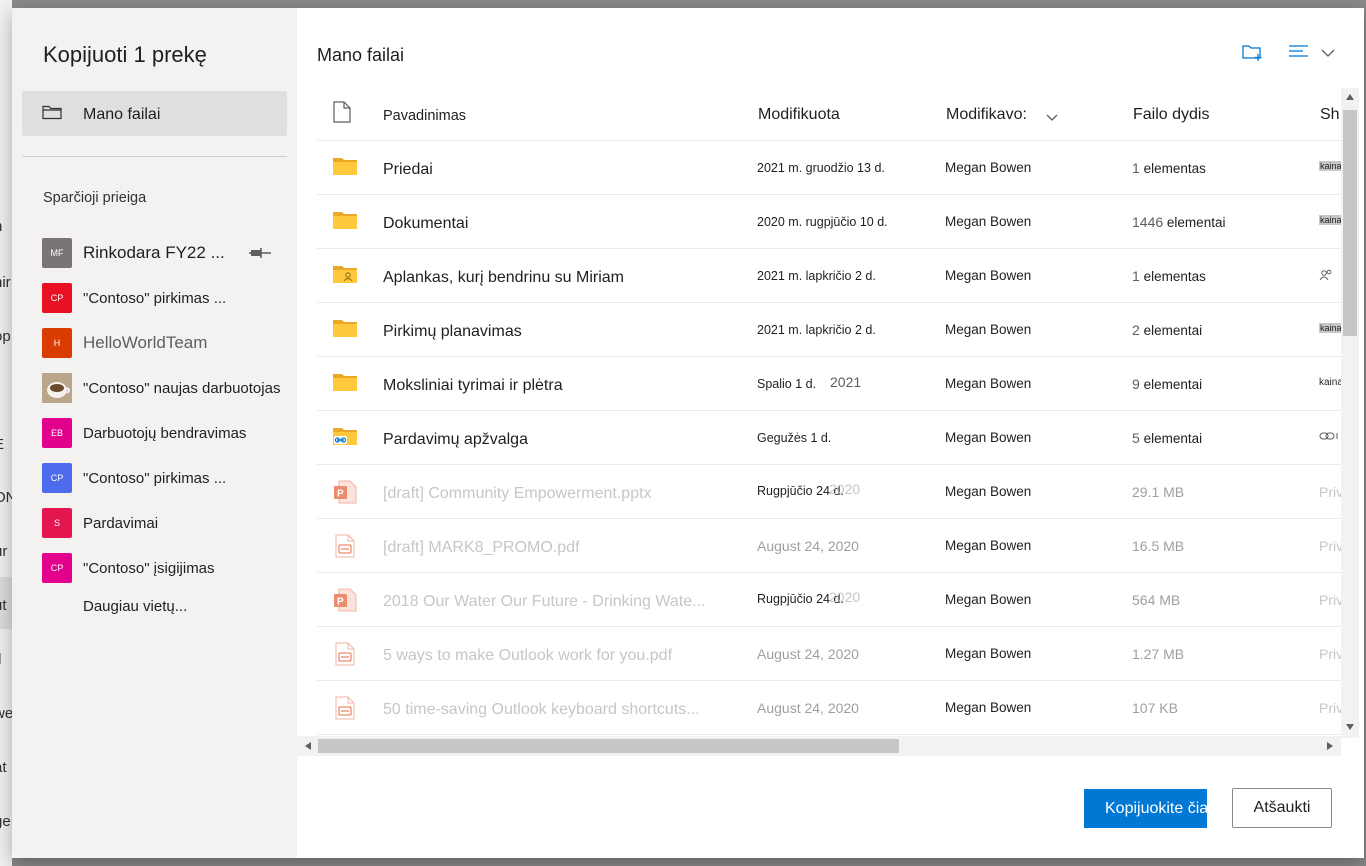  Describe the element at coordinates (1136, 276) in the screenshot. I see `item-count: 1` at that location.